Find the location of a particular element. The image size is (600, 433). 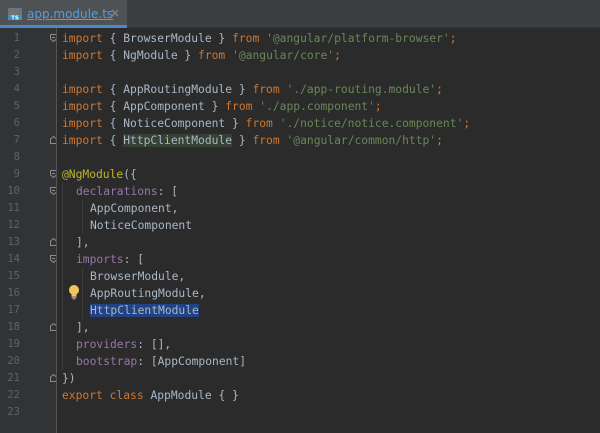

line-number: 9 is located at coordinates (16, 174).